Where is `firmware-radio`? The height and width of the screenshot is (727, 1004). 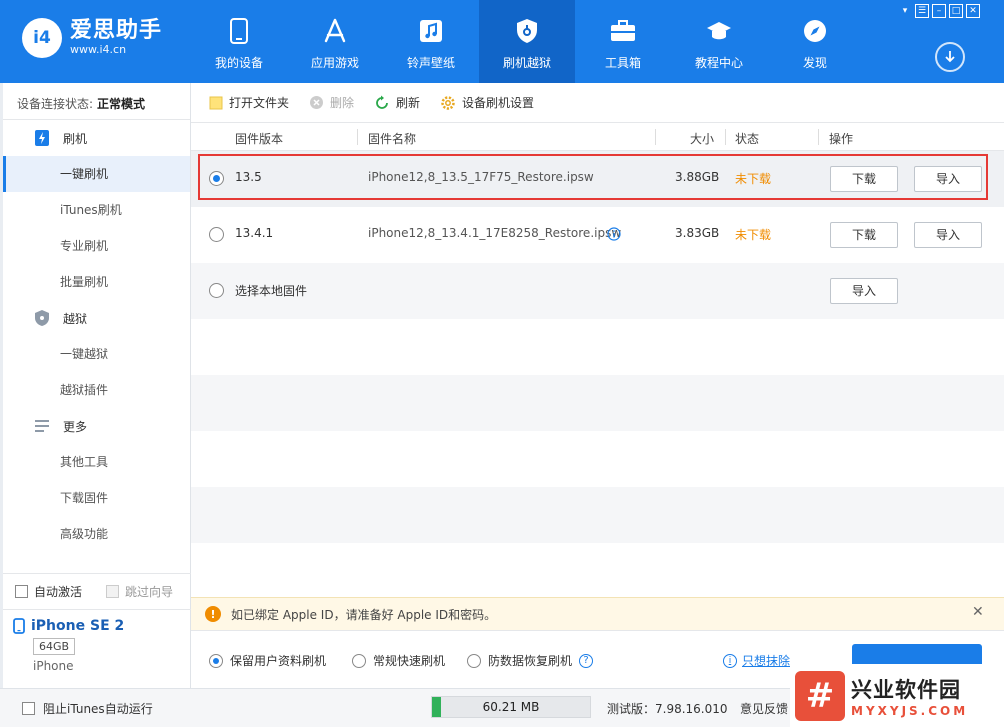
firmware-radio is located at coordinates (216, 234).